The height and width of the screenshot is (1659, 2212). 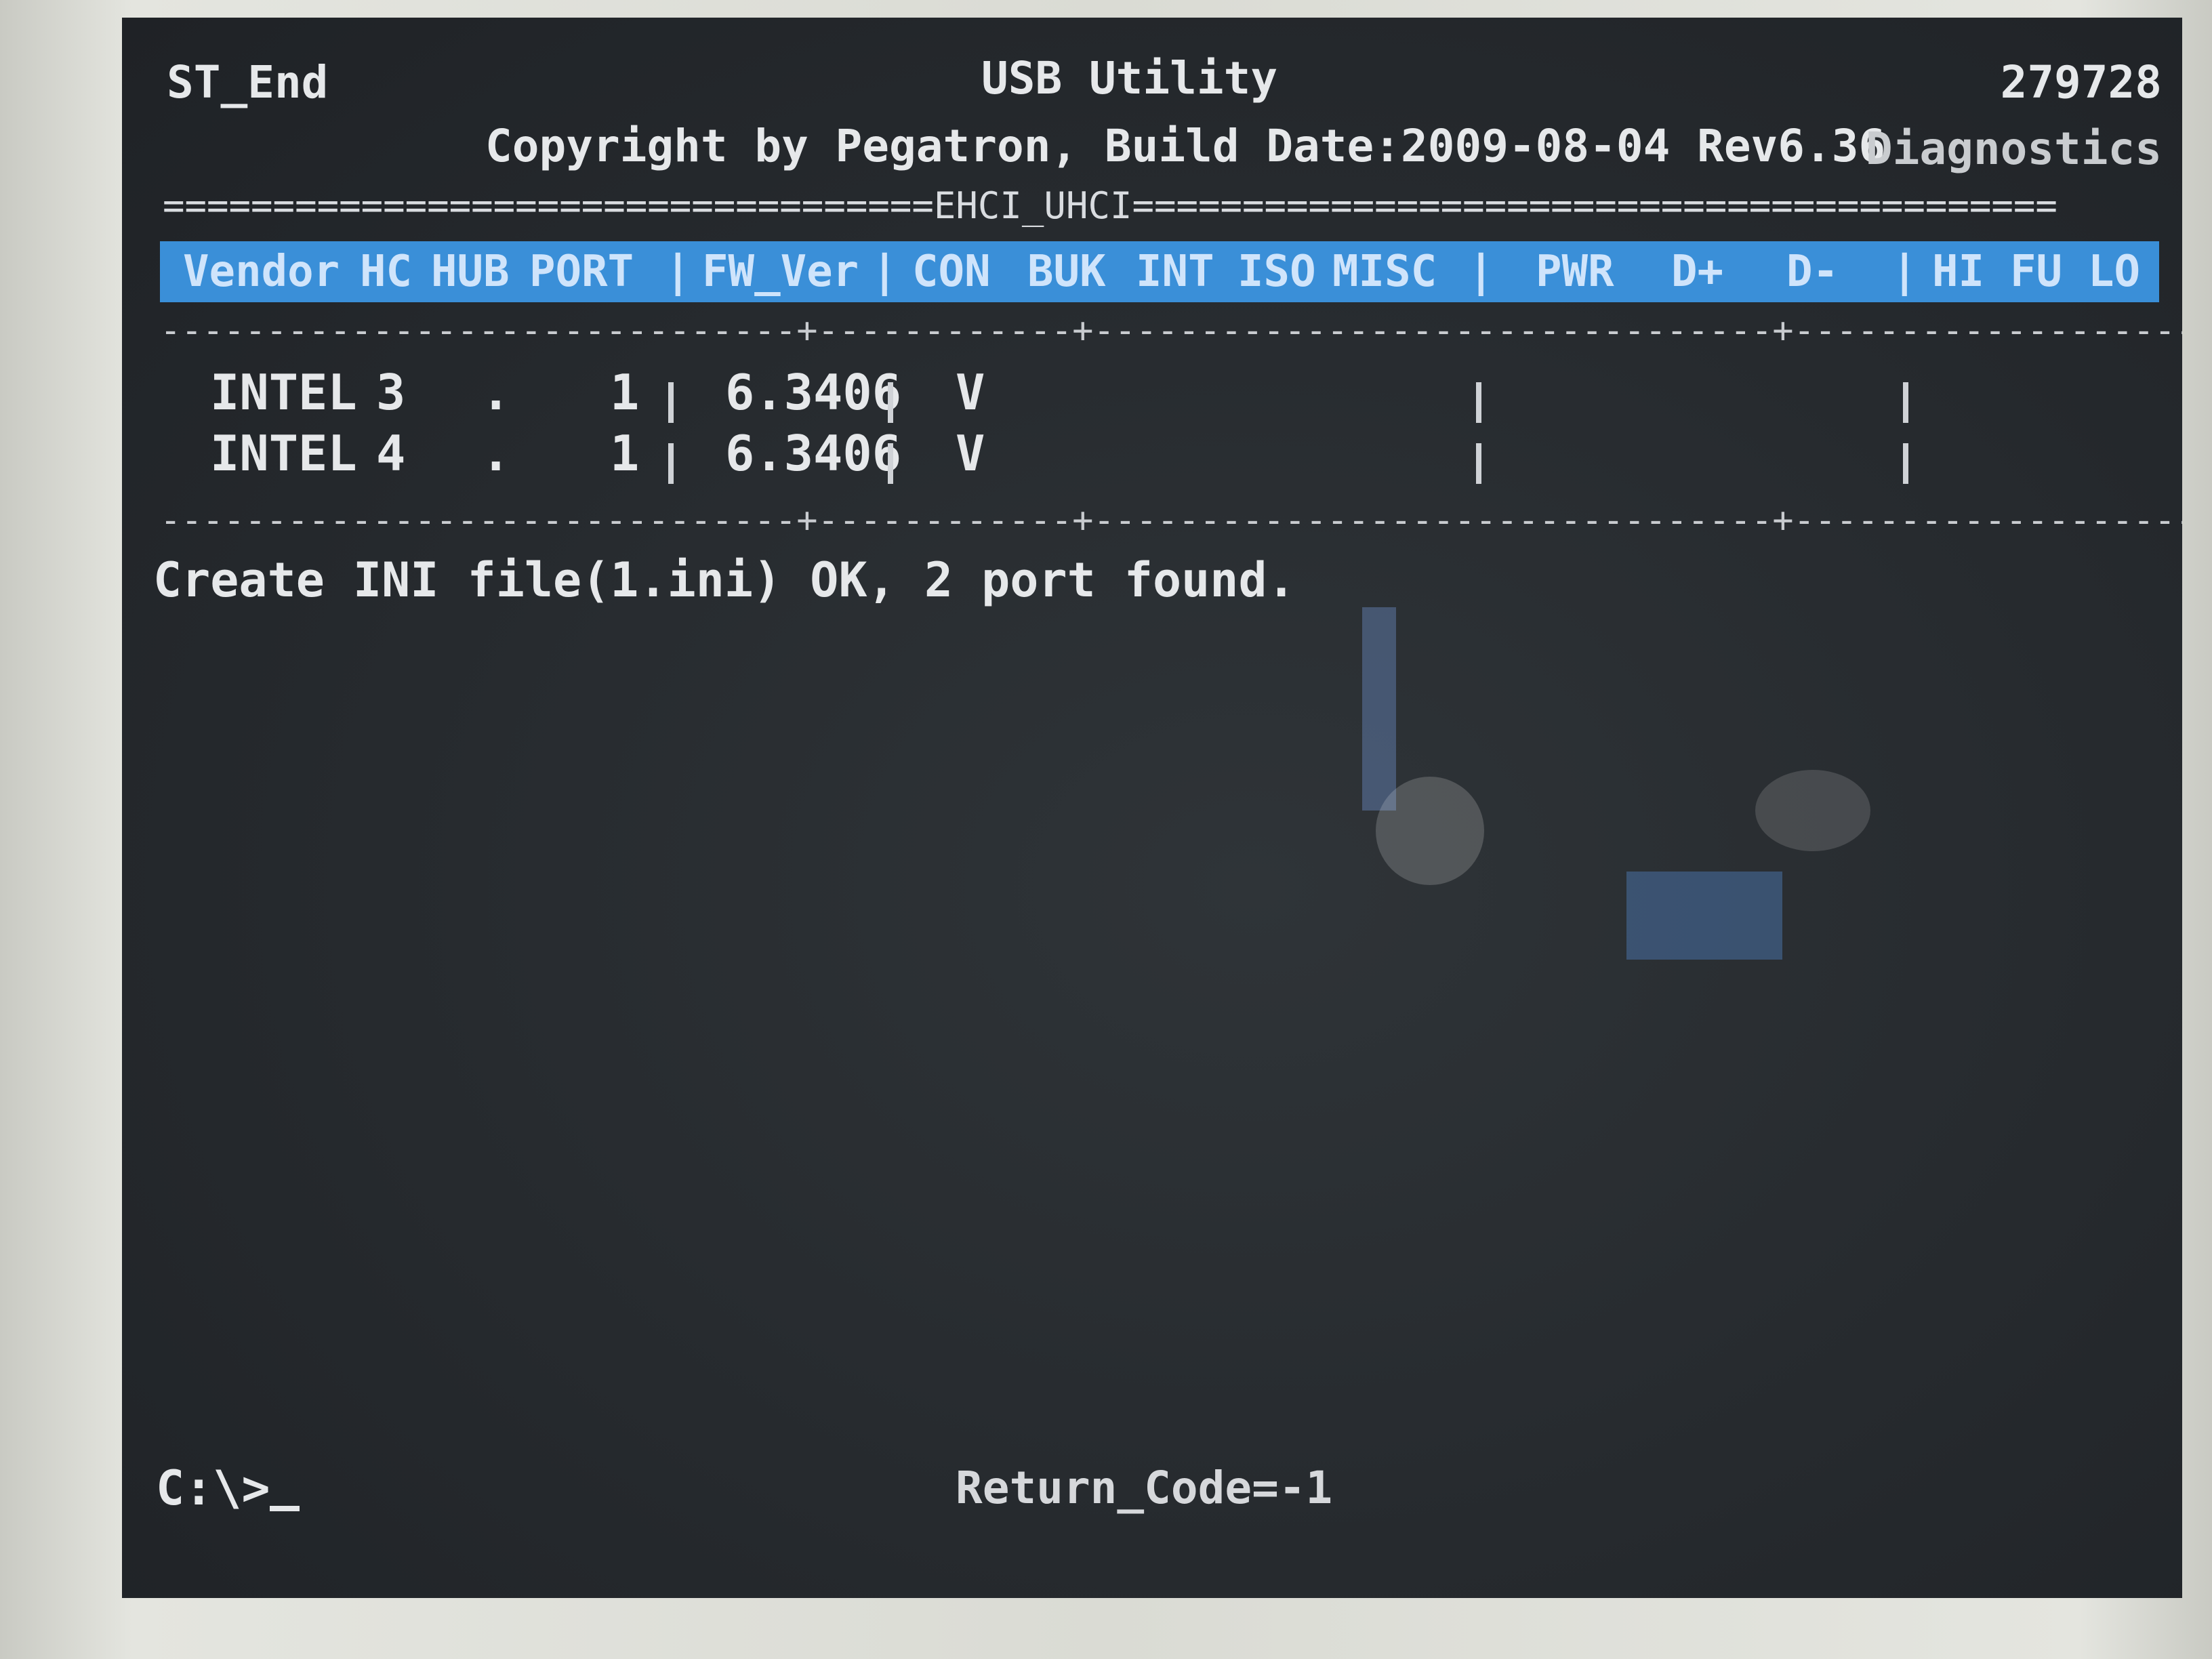 I want to click on column-header-hi: HI, so click(x=1959, y=272).